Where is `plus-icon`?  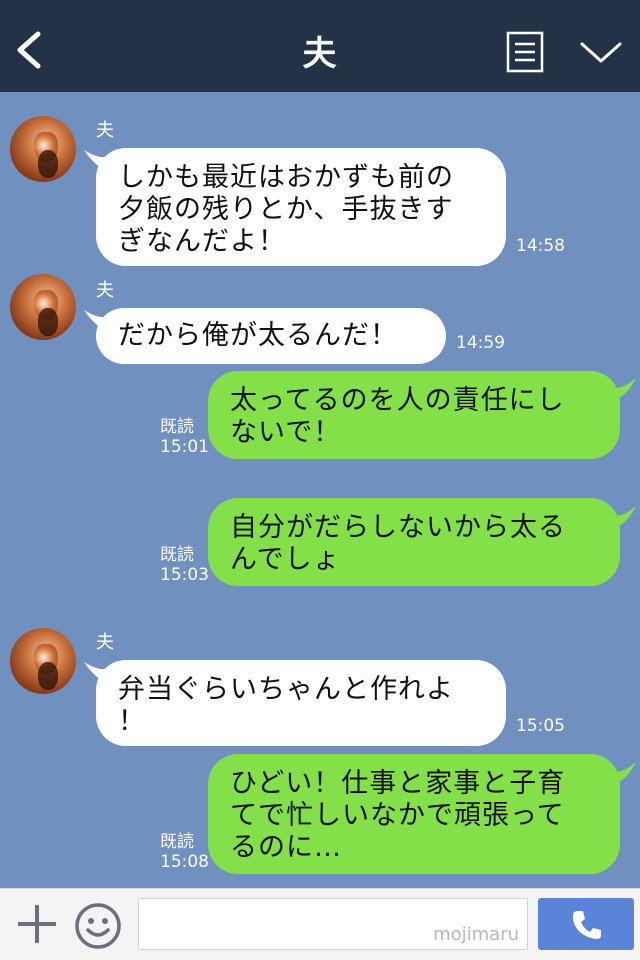
plus-icon is located at coordinates (37, 924).